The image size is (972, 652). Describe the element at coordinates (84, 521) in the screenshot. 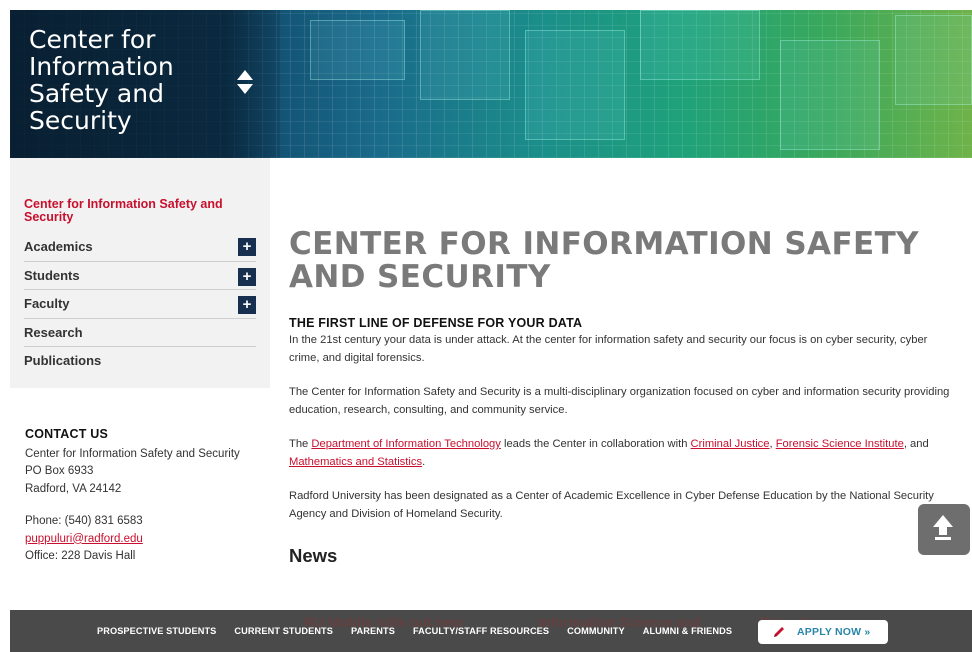

I see `contact-phone: Phone: (540) 831 6583` at that location.